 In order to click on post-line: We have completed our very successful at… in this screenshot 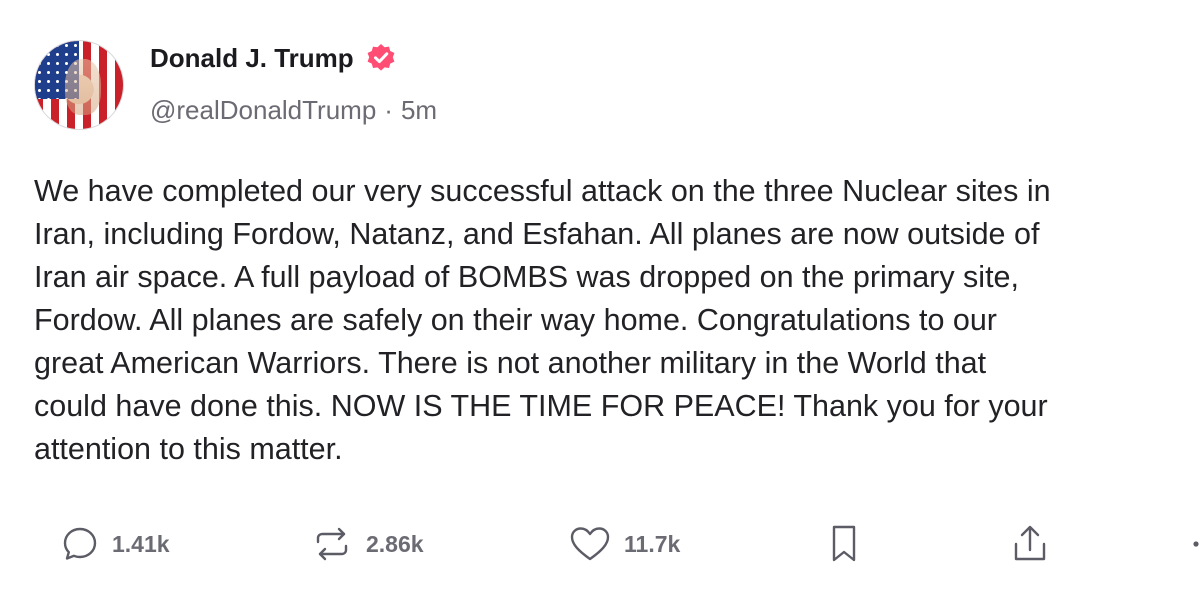, I will do `click(542, 191)`.